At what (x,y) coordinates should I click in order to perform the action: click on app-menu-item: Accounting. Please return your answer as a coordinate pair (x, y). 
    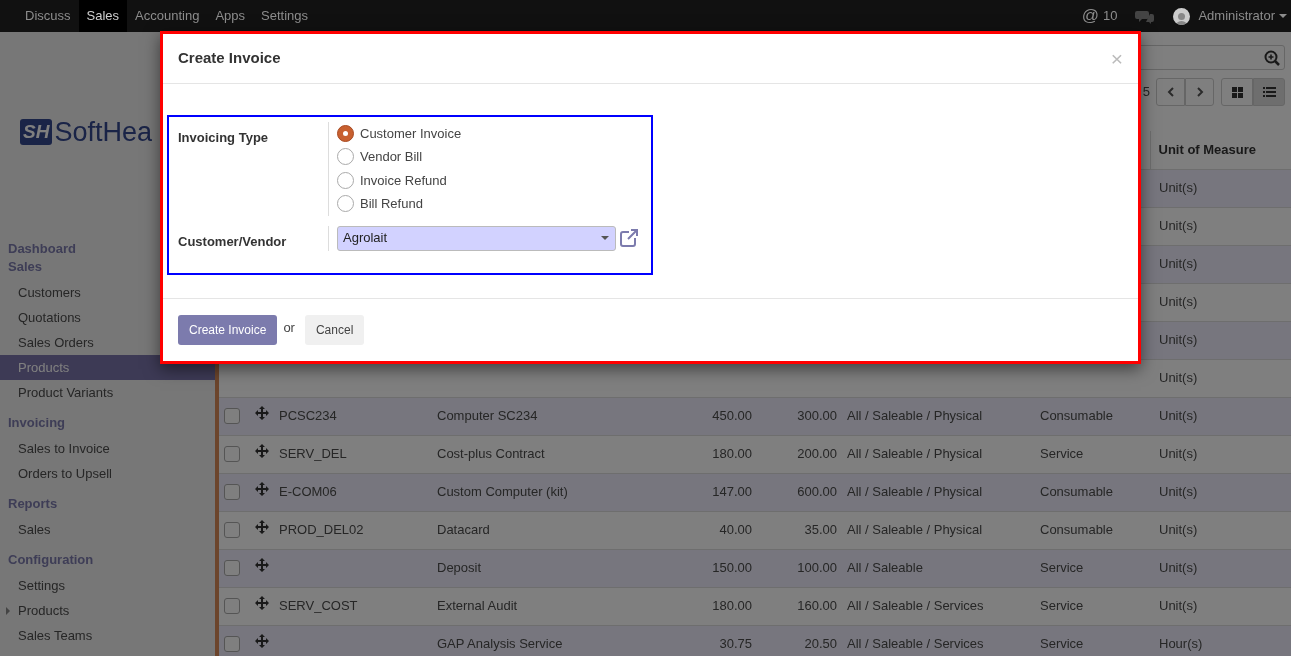
    Looking at the image, I should click on (167, 16).